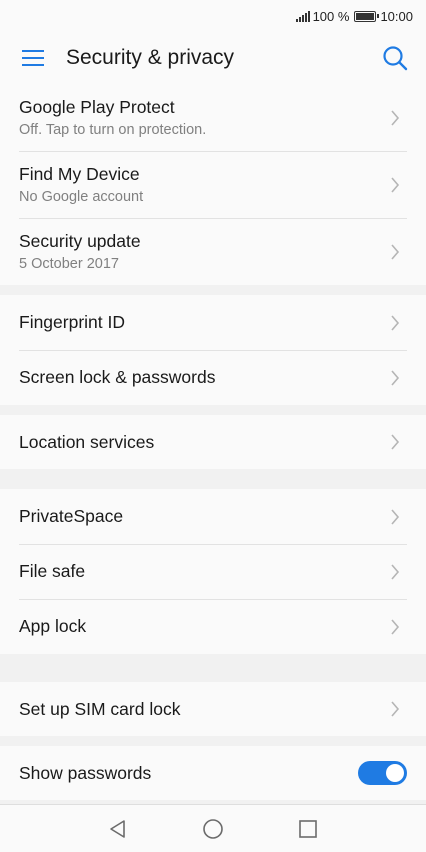  I want to click on row-label: Show passwords, so click(85, 772).